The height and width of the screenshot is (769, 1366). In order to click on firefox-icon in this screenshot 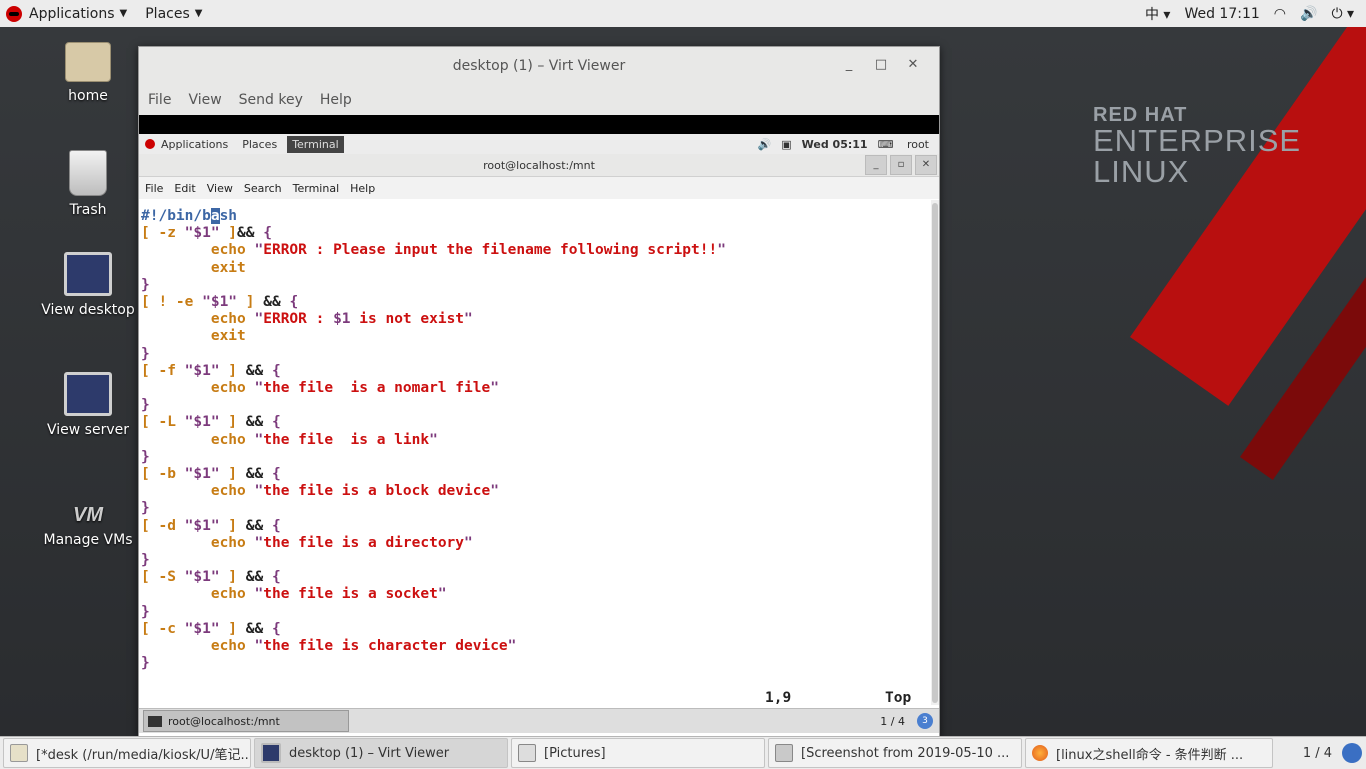, I will do `click(1040, 753)`.